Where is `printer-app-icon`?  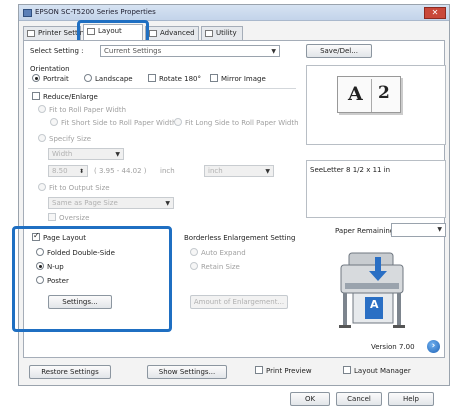 printer-app-icon is located at coordinates (27, 13).